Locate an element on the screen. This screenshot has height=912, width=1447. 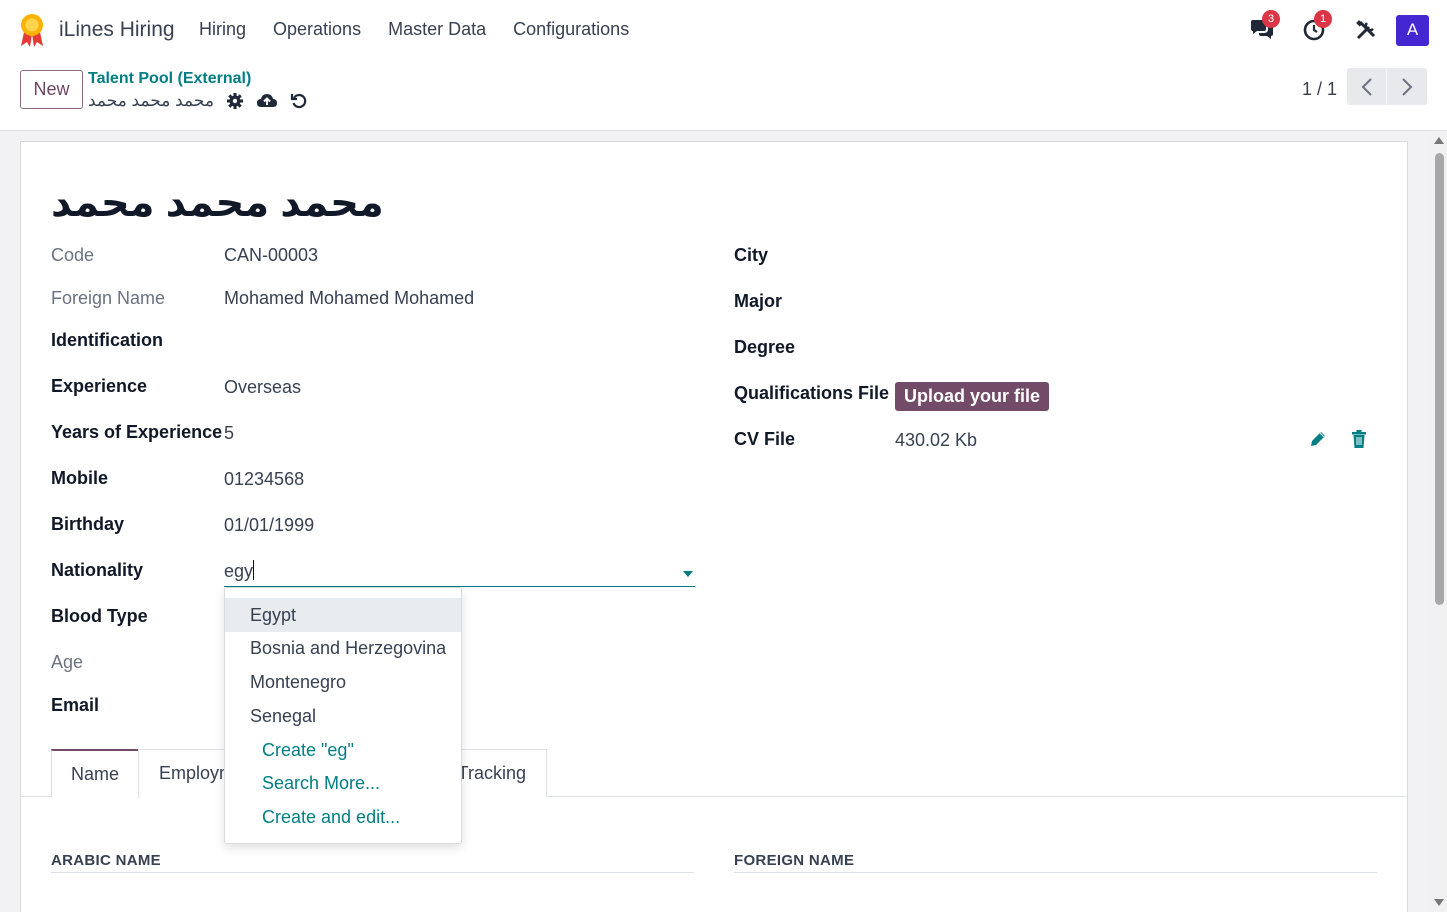
nationality-input: egy is located at coordinates (459, 573).